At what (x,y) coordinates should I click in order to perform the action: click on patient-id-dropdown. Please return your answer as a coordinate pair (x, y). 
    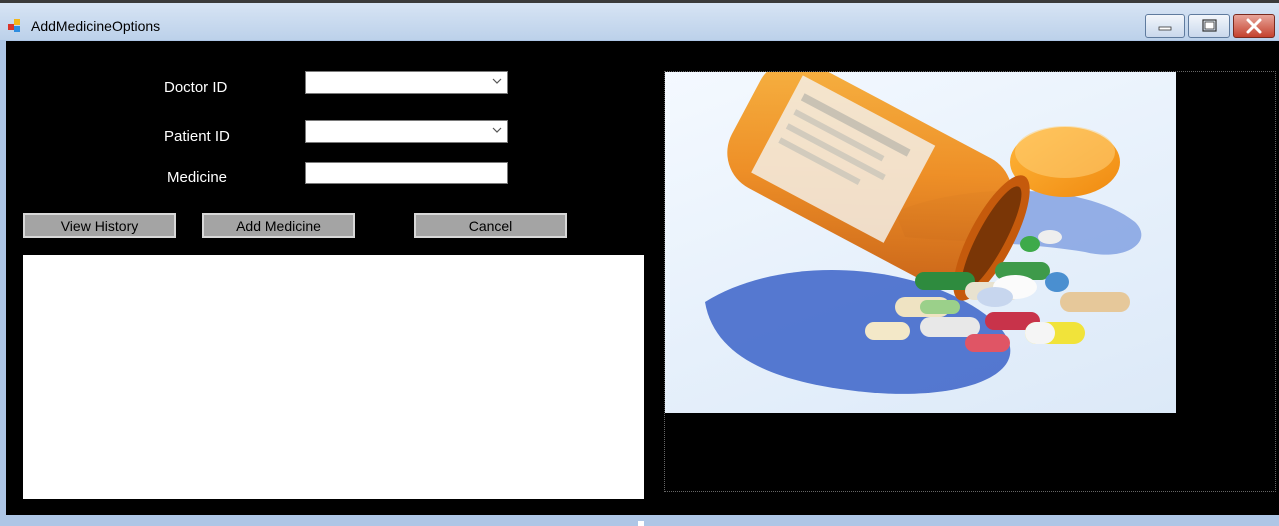
    Looking at the image, I should click on (406, 131).